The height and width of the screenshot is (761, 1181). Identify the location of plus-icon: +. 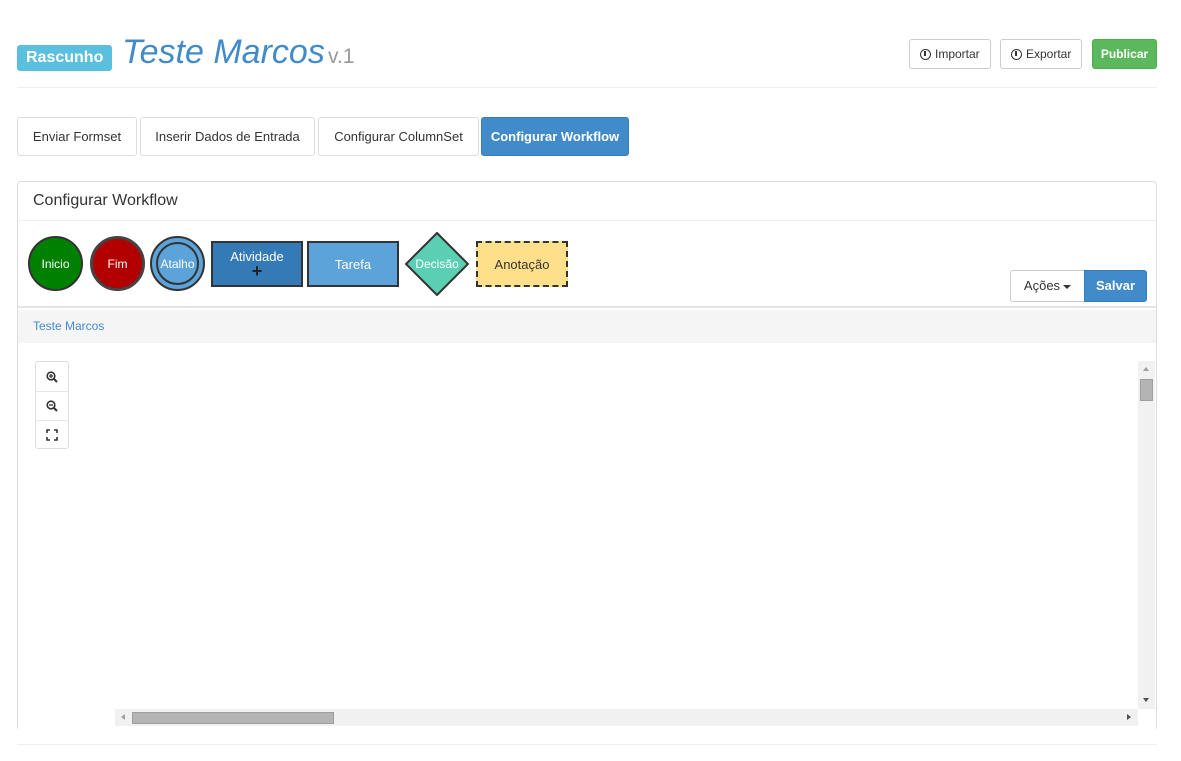
(257, 271).